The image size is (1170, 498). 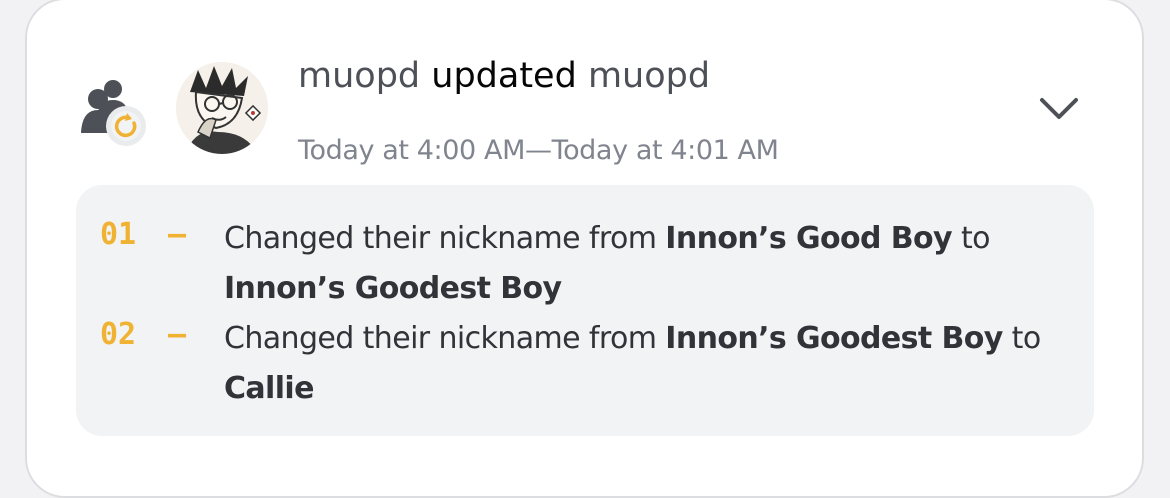 I want to click on chevron-down-icon, so click(x=1059, y=109).